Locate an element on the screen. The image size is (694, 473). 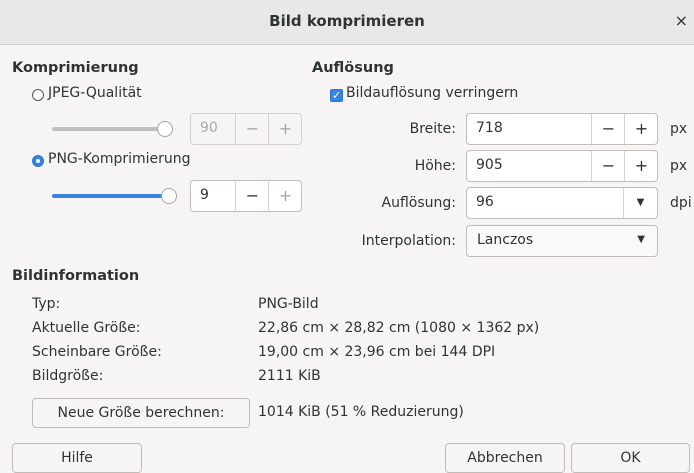
dialog-titlebar: Bild komprimieren × is located at coordinates (347, 22).